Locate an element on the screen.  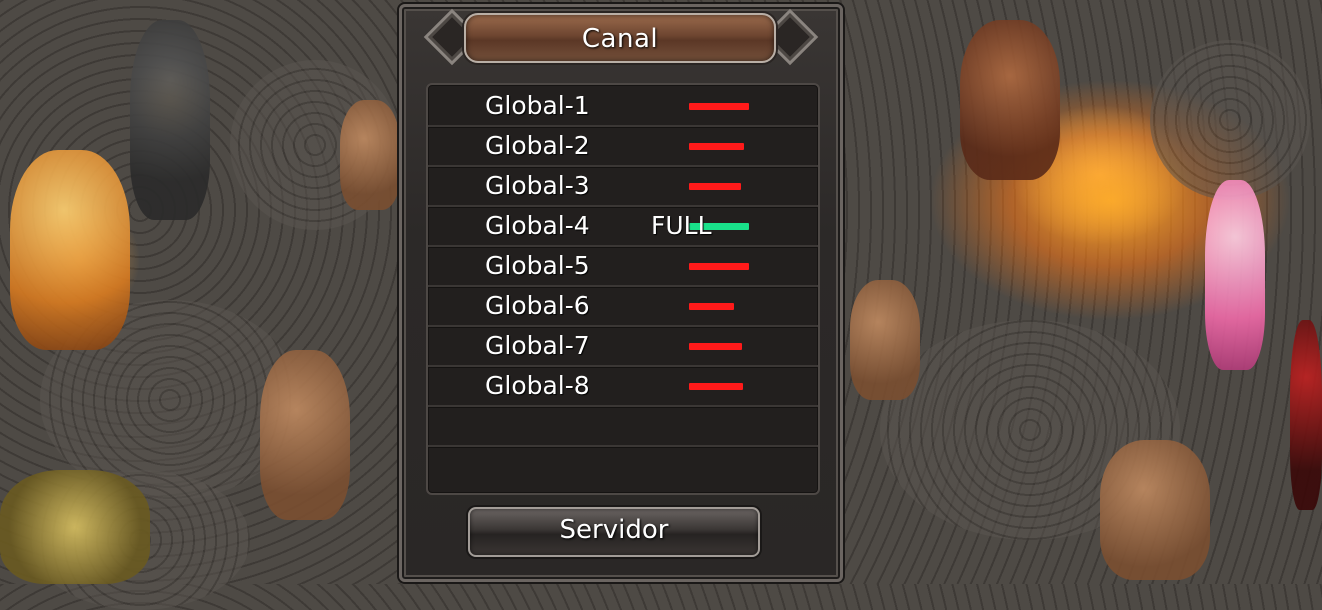
dialog-title: Canal is located at coordinates (620, 39).